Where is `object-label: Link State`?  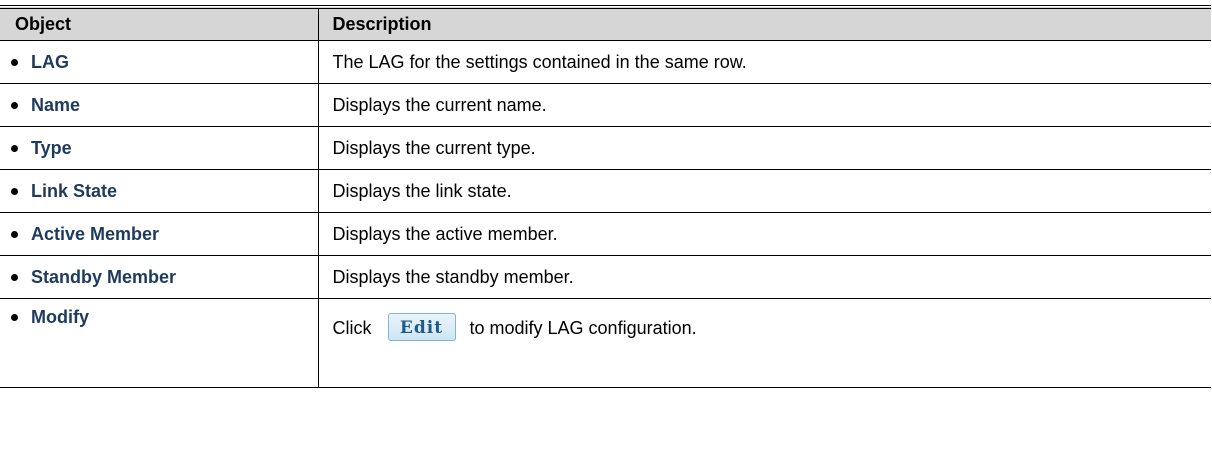 object-label: Link State is located at coordinates (74, 190).